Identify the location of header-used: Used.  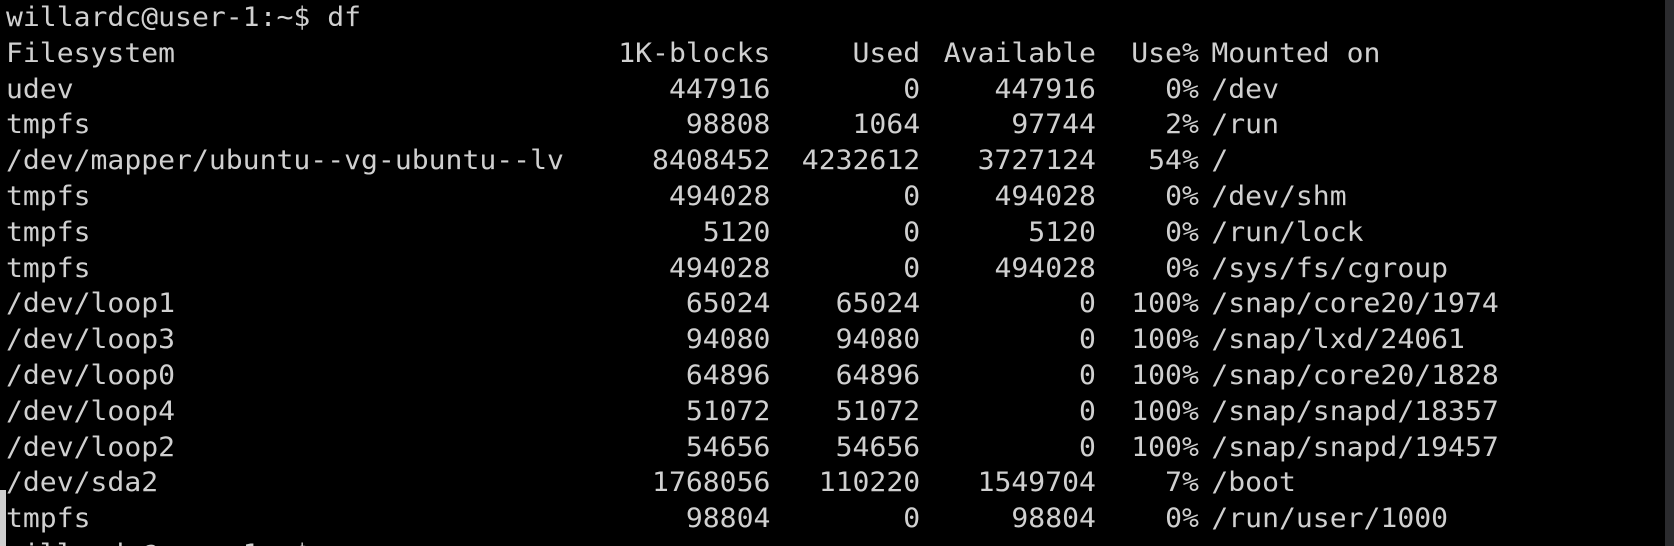
(886, 53).